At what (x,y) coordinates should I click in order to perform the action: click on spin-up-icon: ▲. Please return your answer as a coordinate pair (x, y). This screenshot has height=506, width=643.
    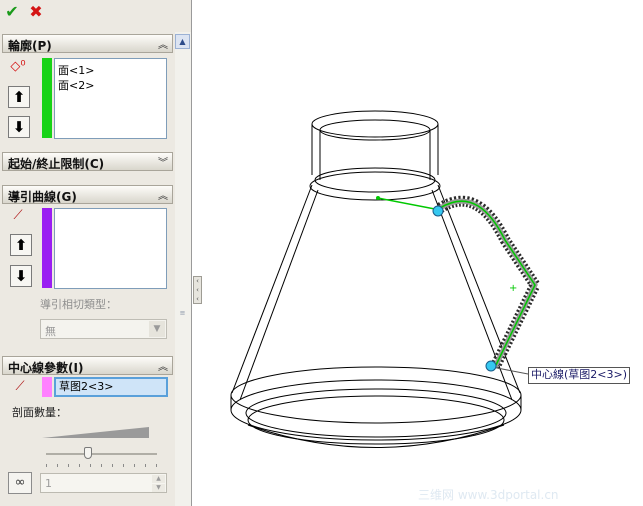
    Looking at the image, I should click on (158, 479).